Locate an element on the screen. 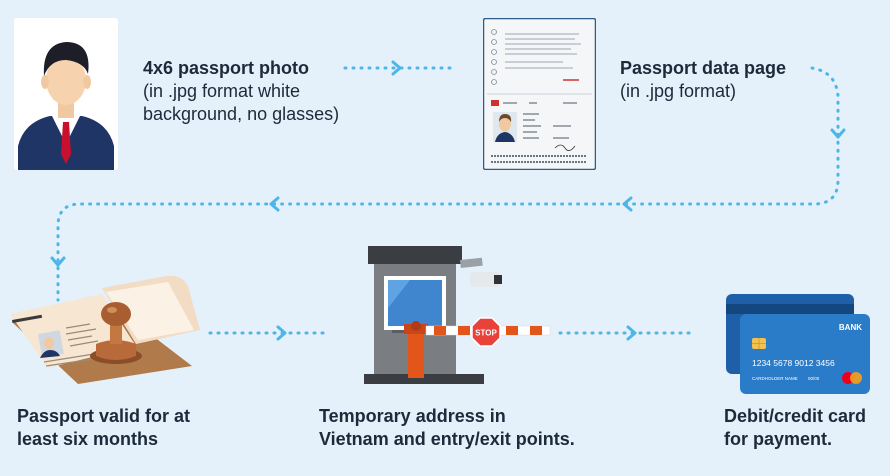 The width and height of the screenshot is (890, 476). step-line: least six months is located at coordinates (88, 439).